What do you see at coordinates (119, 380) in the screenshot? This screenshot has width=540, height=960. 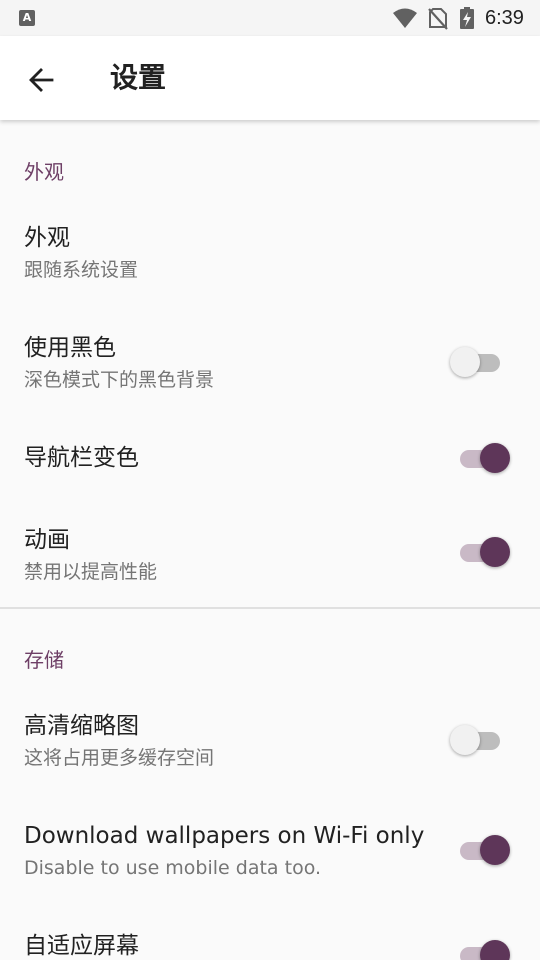 I see `setting-subtitle: 深色模式下的黑色背景` at bounding box center [119, 380].